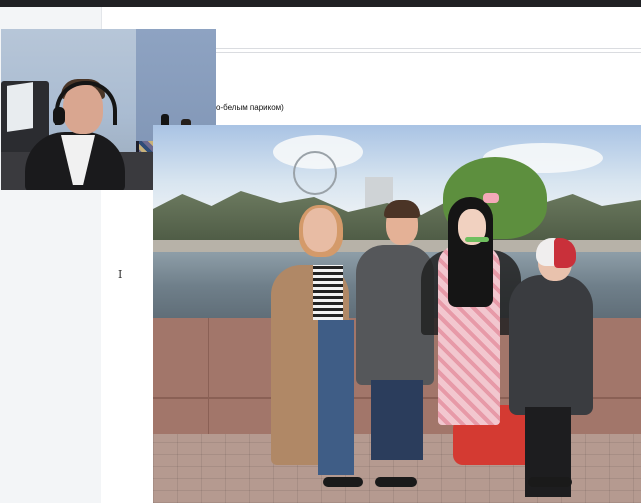  What do you see at coordinates (402, 209) in the screenshot?
I see `photo-person-2-hair` at bounding box center [402, 209].